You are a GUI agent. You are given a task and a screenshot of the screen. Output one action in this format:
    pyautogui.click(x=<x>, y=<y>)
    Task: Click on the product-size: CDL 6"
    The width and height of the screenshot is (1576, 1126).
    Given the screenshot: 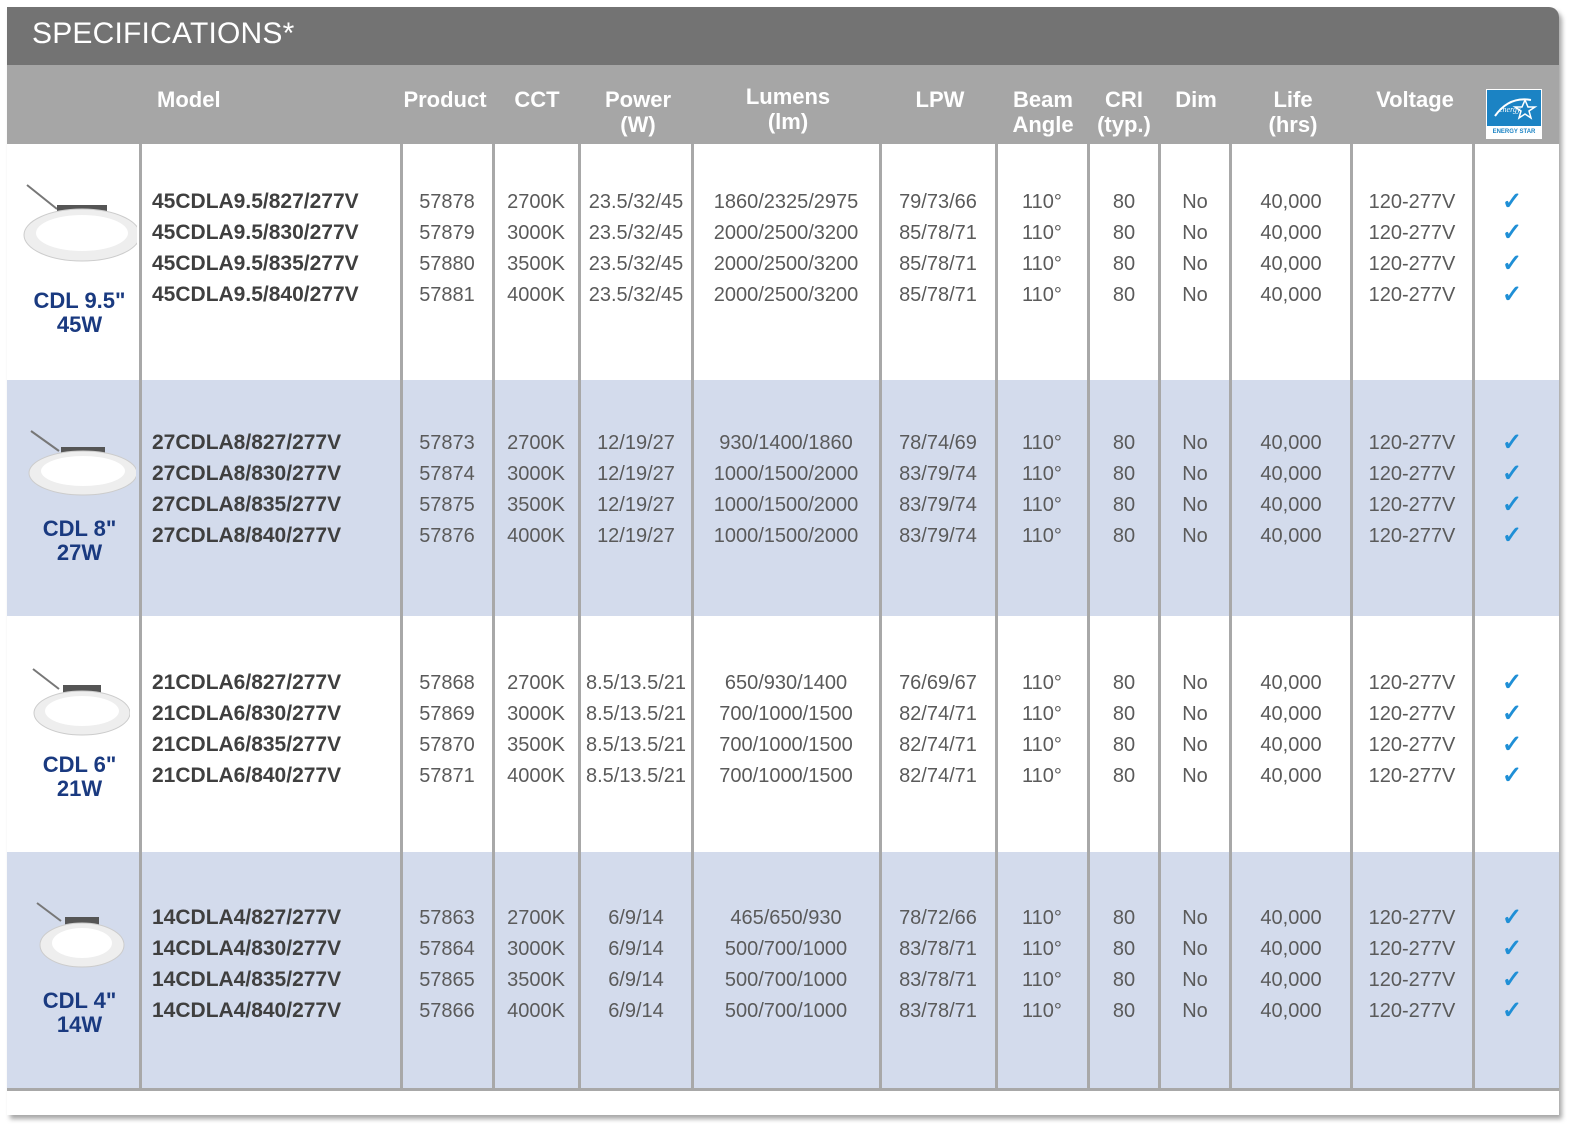 What is the action you would take?
    pyautogui.click(x=79, y=764)
    